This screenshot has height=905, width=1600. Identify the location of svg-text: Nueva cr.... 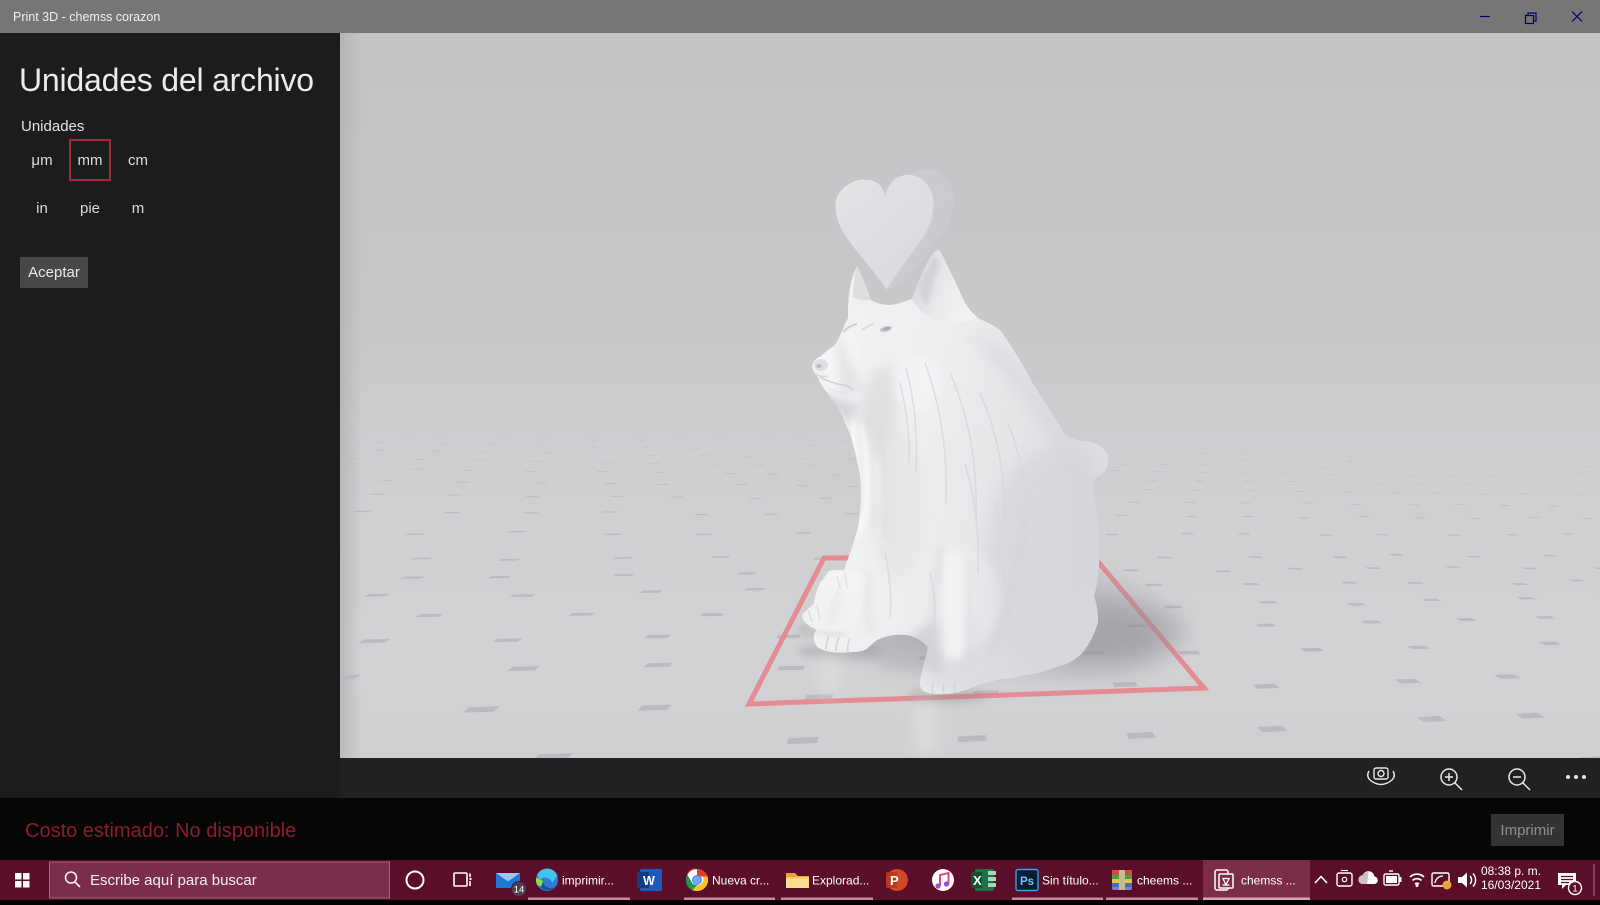
(740, 881).